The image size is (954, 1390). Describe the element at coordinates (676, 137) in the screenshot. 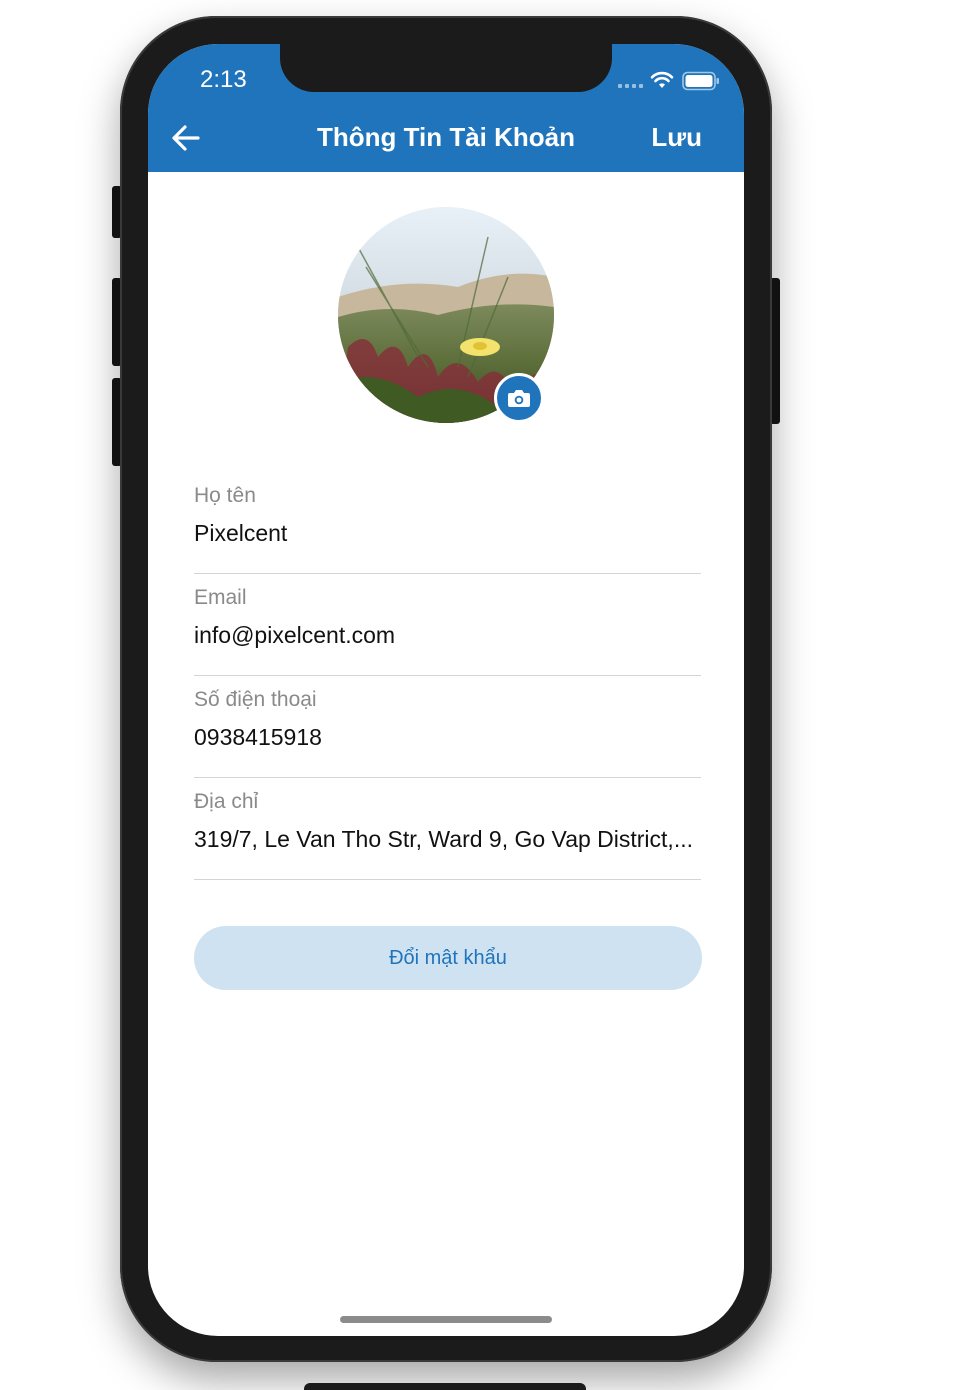

I see `save-button: Lưu` at that location.